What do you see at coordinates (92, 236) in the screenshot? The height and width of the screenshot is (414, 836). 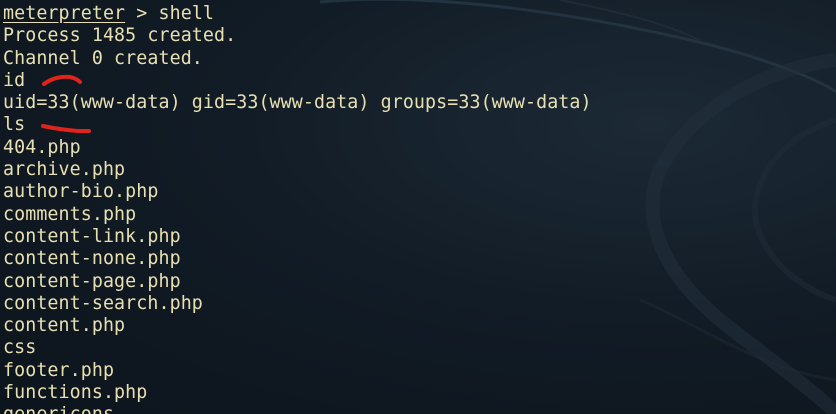 I see `output-line: content-link.php` at bounding box center [92, 236].